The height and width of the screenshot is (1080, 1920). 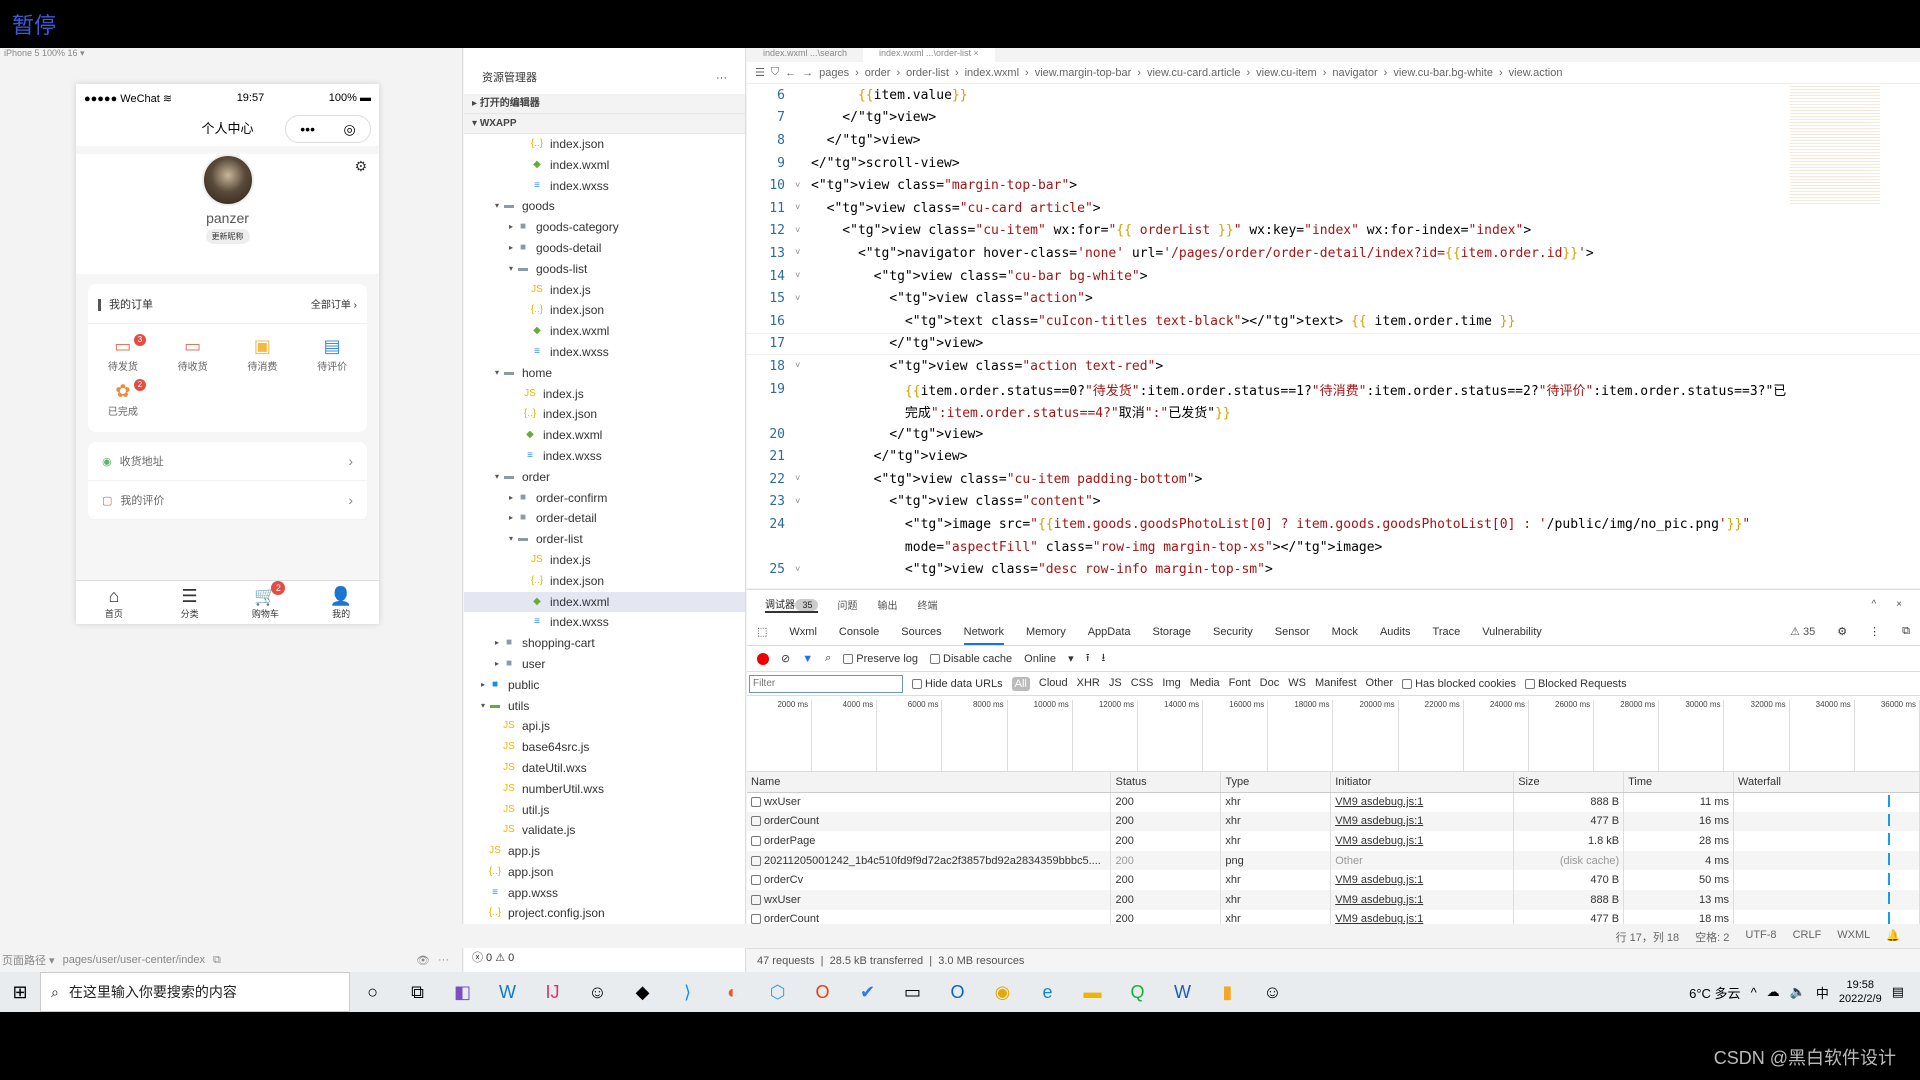 I want to click on more-icon: •••, so click(x=307, y=129).